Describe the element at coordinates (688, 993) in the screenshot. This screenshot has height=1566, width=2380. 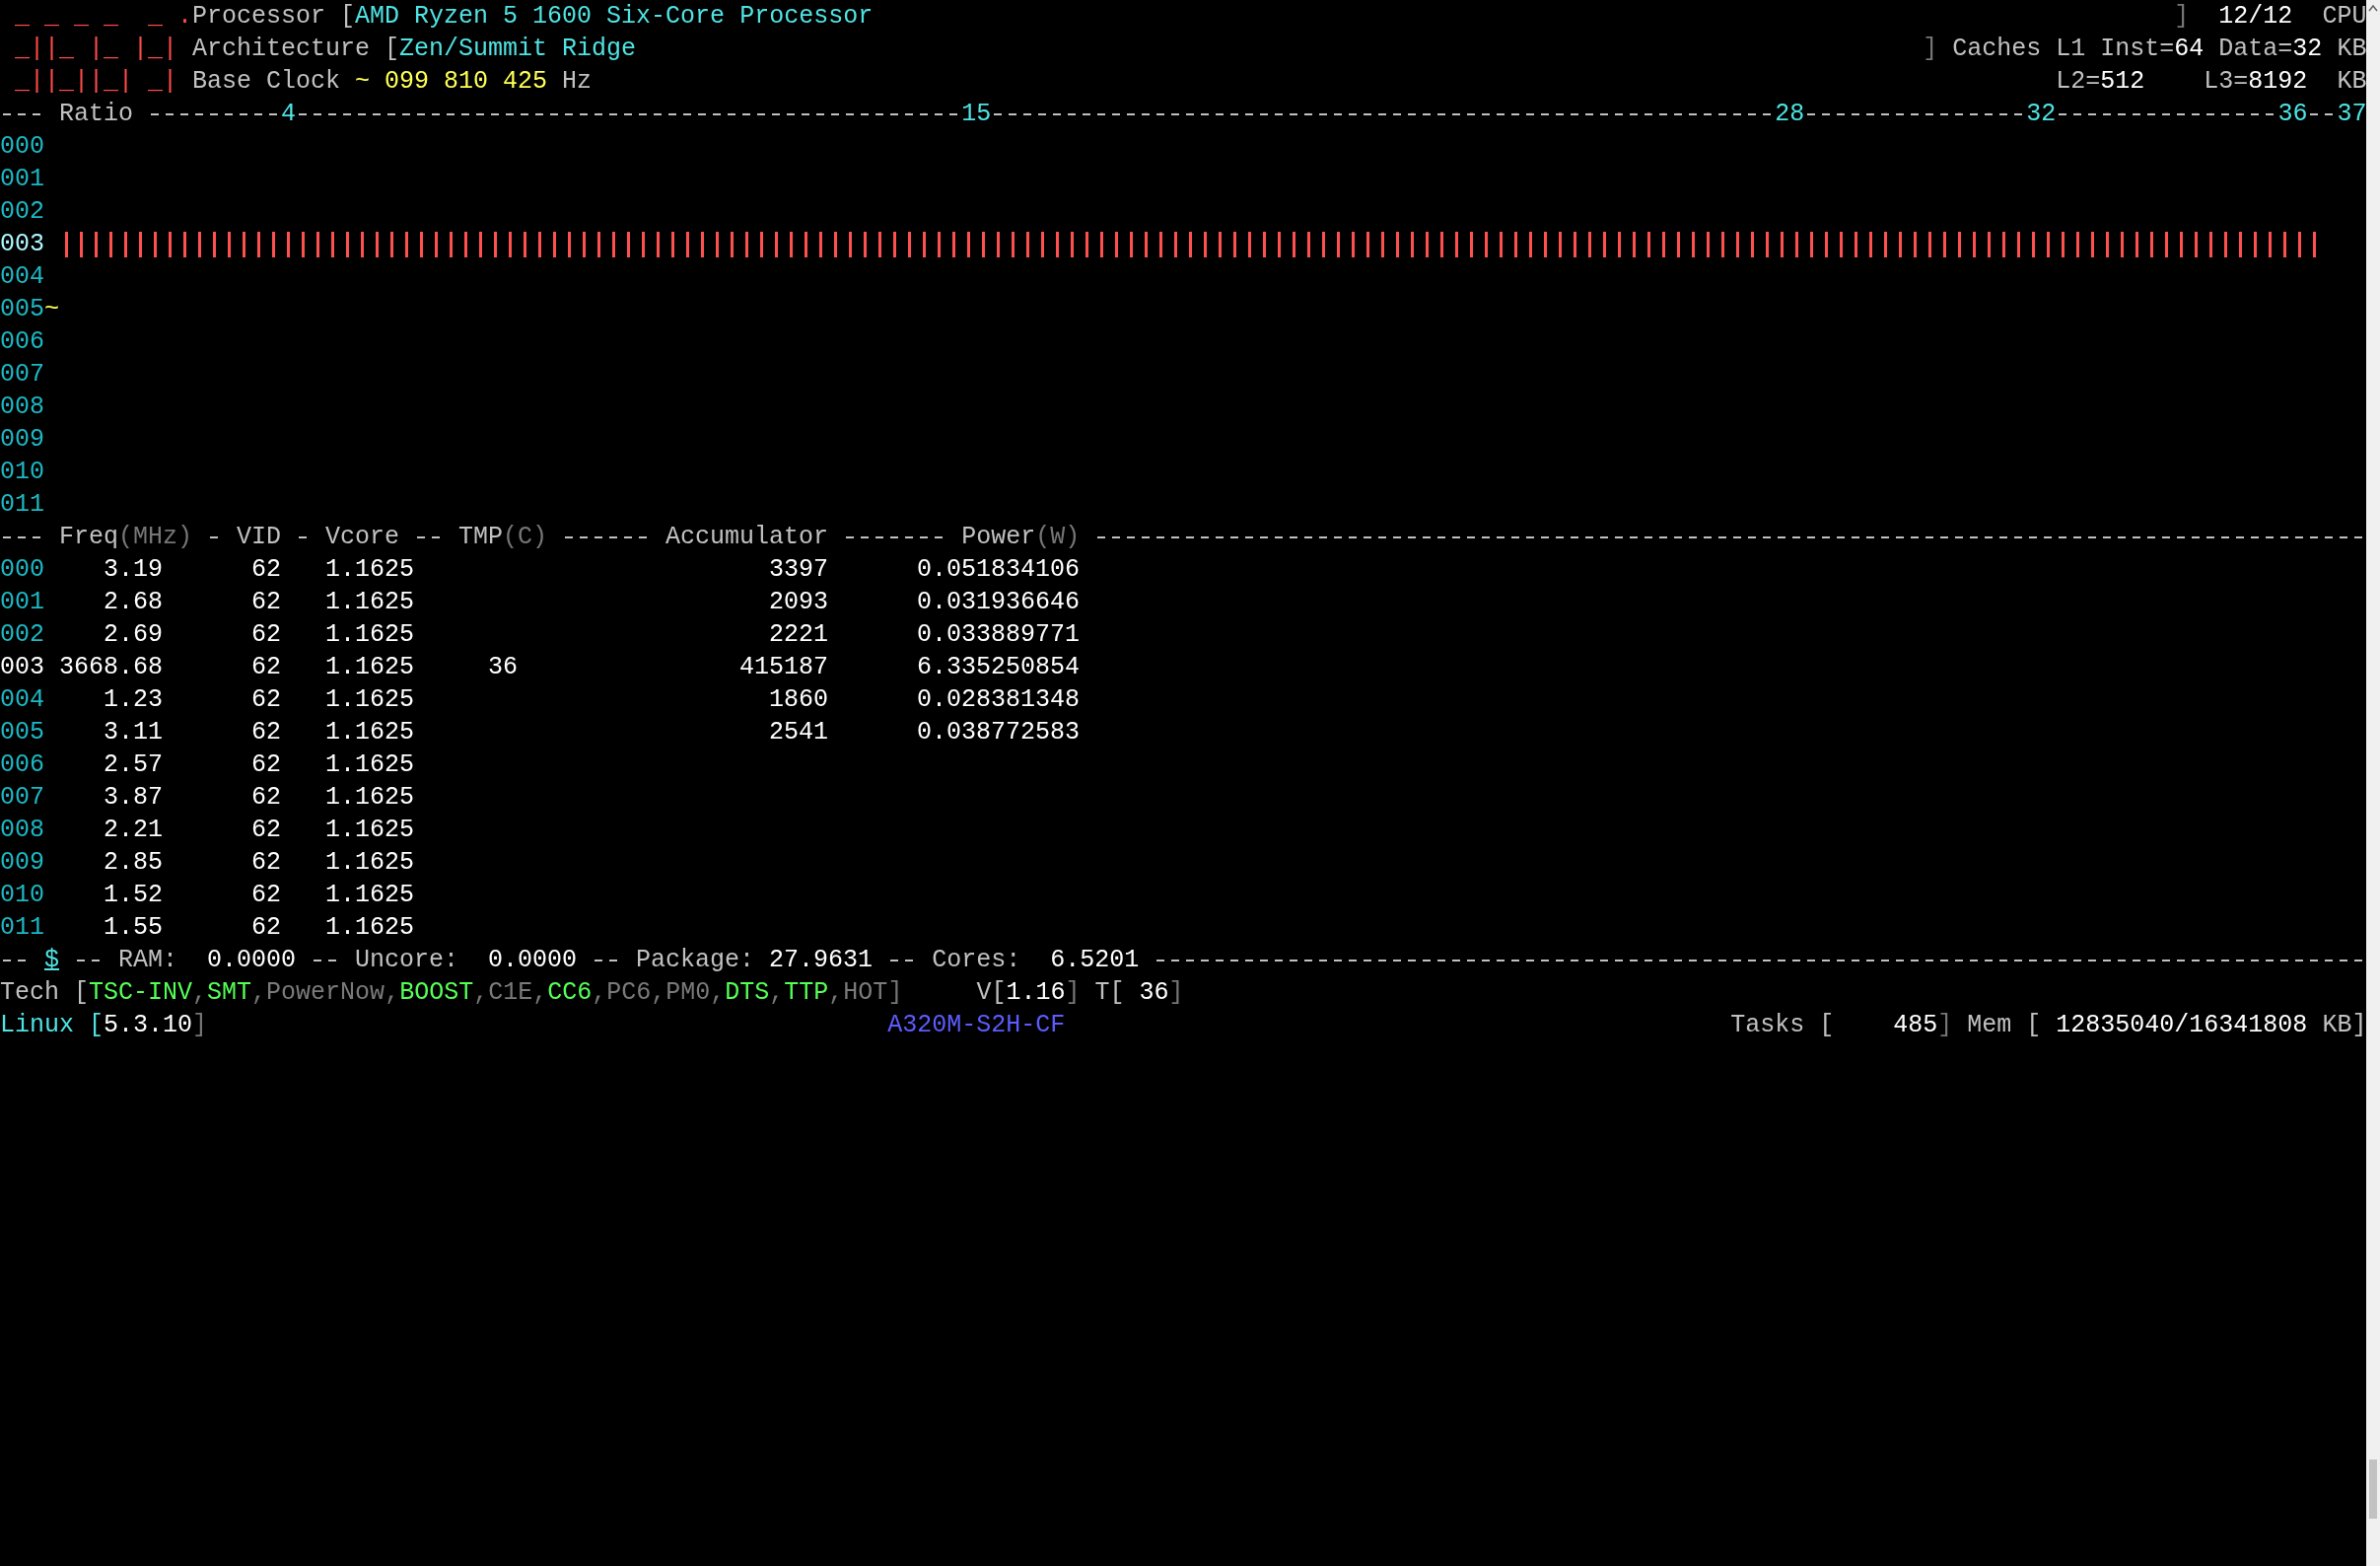
I see `feature-label: PM0` at that location.